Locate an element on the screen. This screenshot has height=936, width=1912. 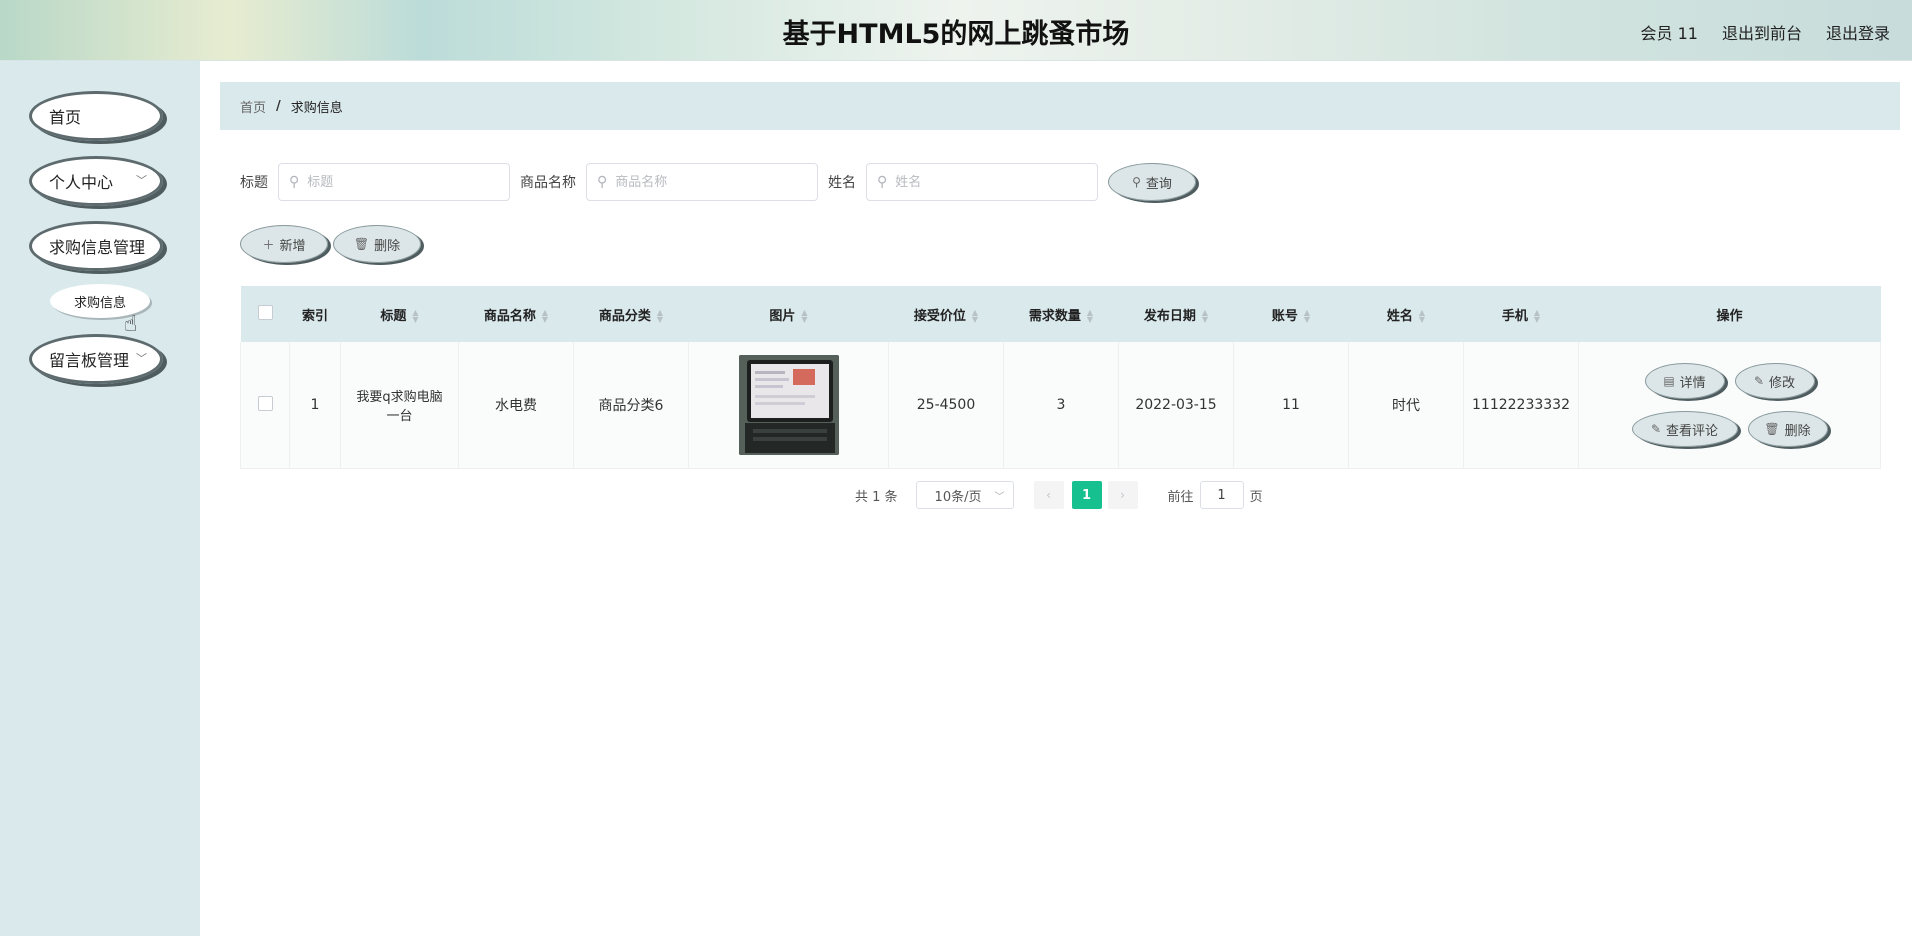
cell-quantity: 3 is located at coordinates (1061, 405).